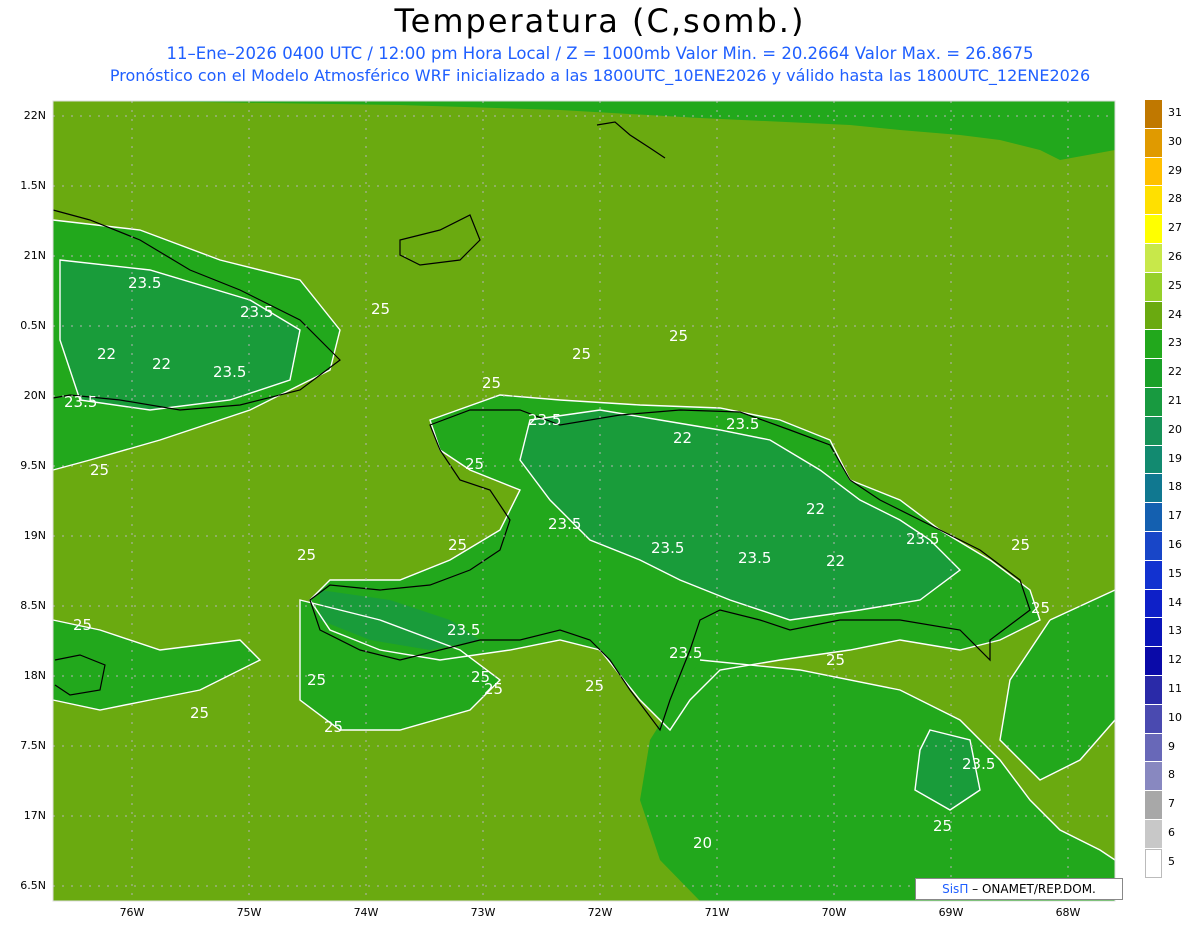 This screenshot has width=1200, height=927. Describe the element at coordinates (1175, 602) in the screenshot. I see `legend-label: 14` at that location.